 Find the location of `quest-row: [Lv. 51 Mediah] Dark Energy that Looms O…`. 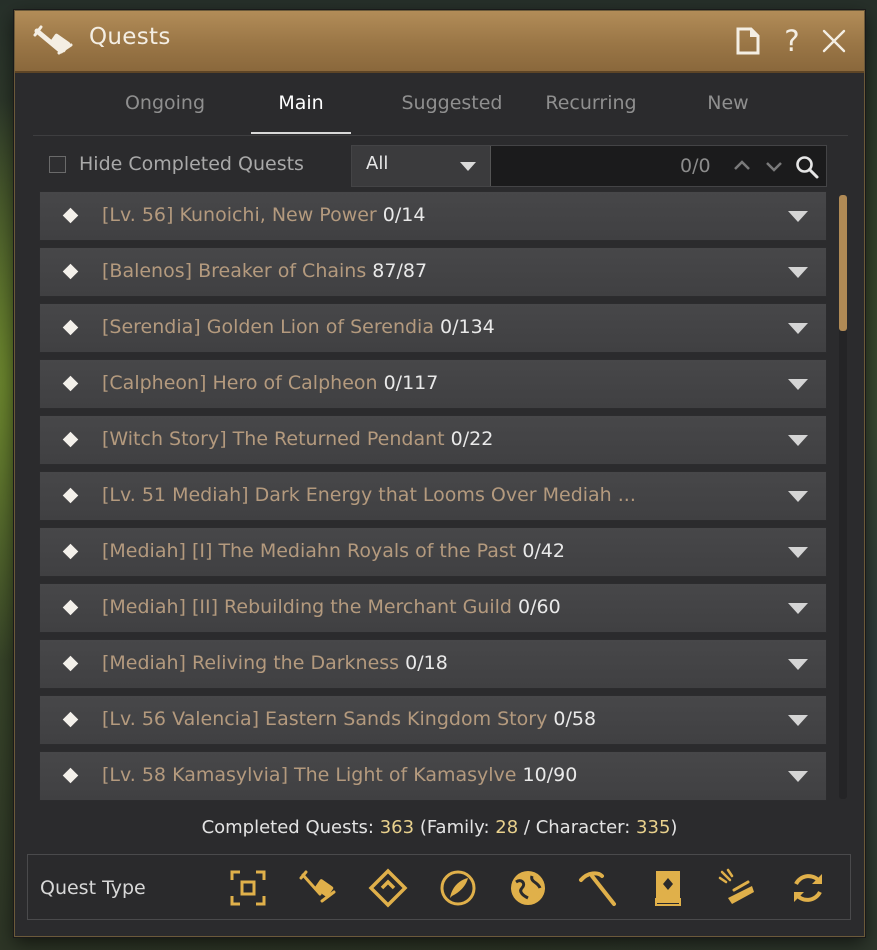

quest-row: [Lv. 51 Mediah] Dark Energy that Looms O… is located at coordinates (433, 496).